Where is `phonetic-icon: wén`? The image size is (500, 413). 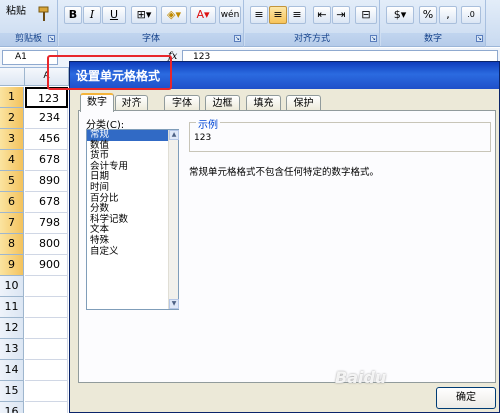 phonetic-icon: wén is located at coordinates (230, 15).